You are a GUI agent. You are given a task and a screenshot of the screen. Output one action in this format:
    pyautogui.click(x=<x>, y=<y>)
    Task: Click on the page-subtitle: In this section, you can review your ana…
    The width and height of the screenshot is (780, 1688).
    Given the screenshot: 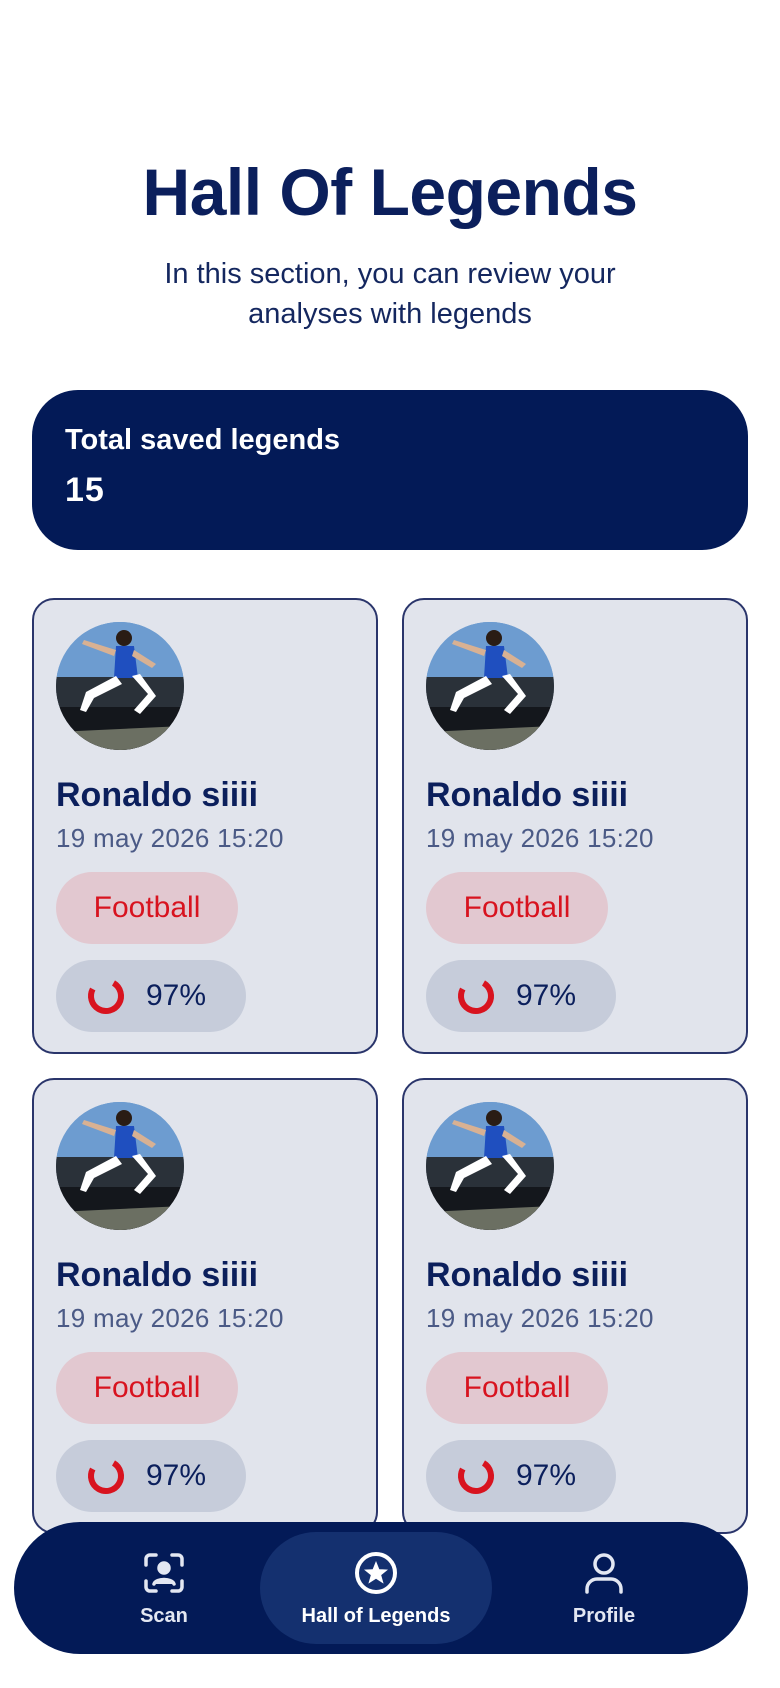 What is the action you would take?
    pyautogui.click(x=390, y=294)
    